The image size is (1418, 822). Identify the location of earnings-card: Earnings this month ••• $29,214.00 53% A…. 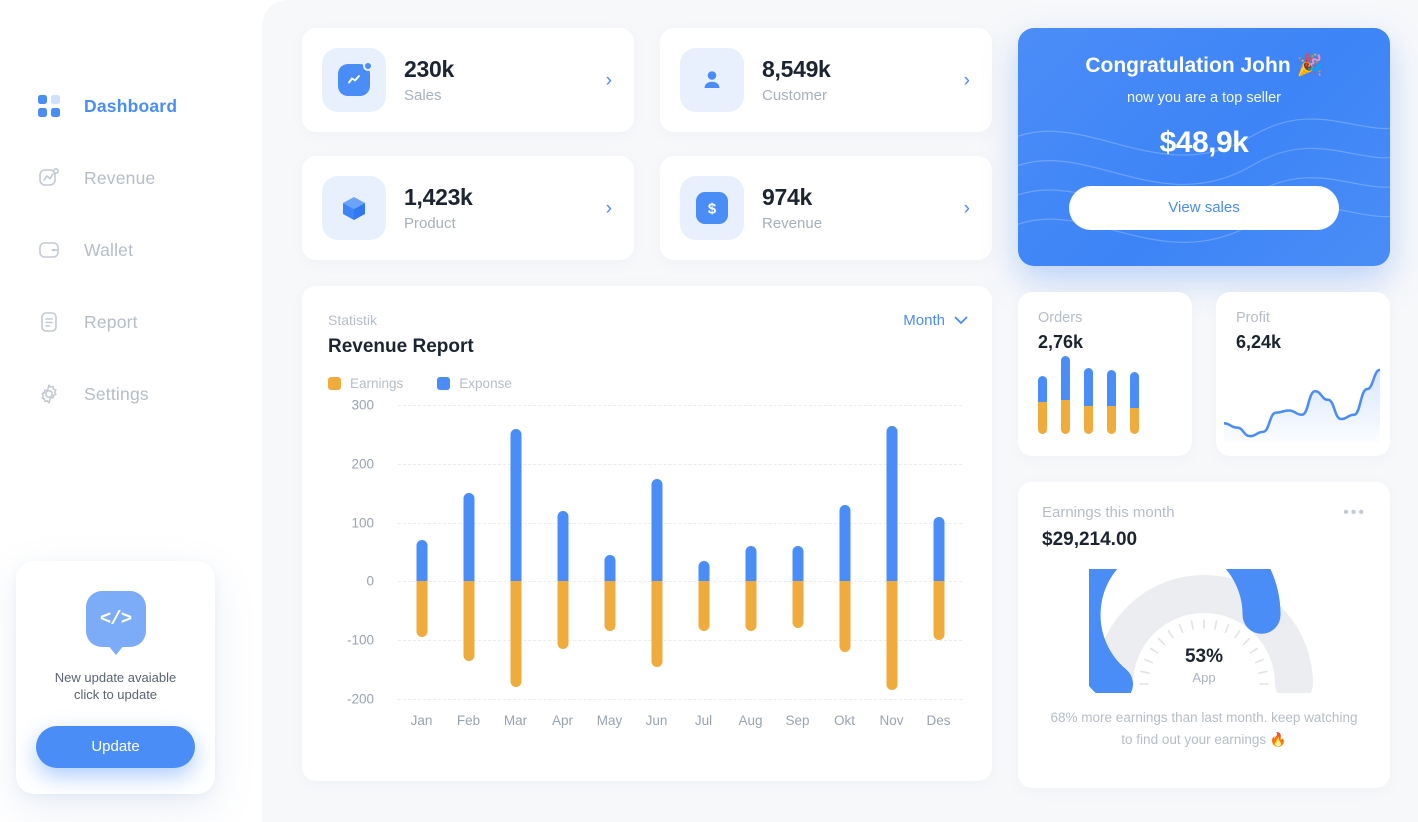
(1204, 635).